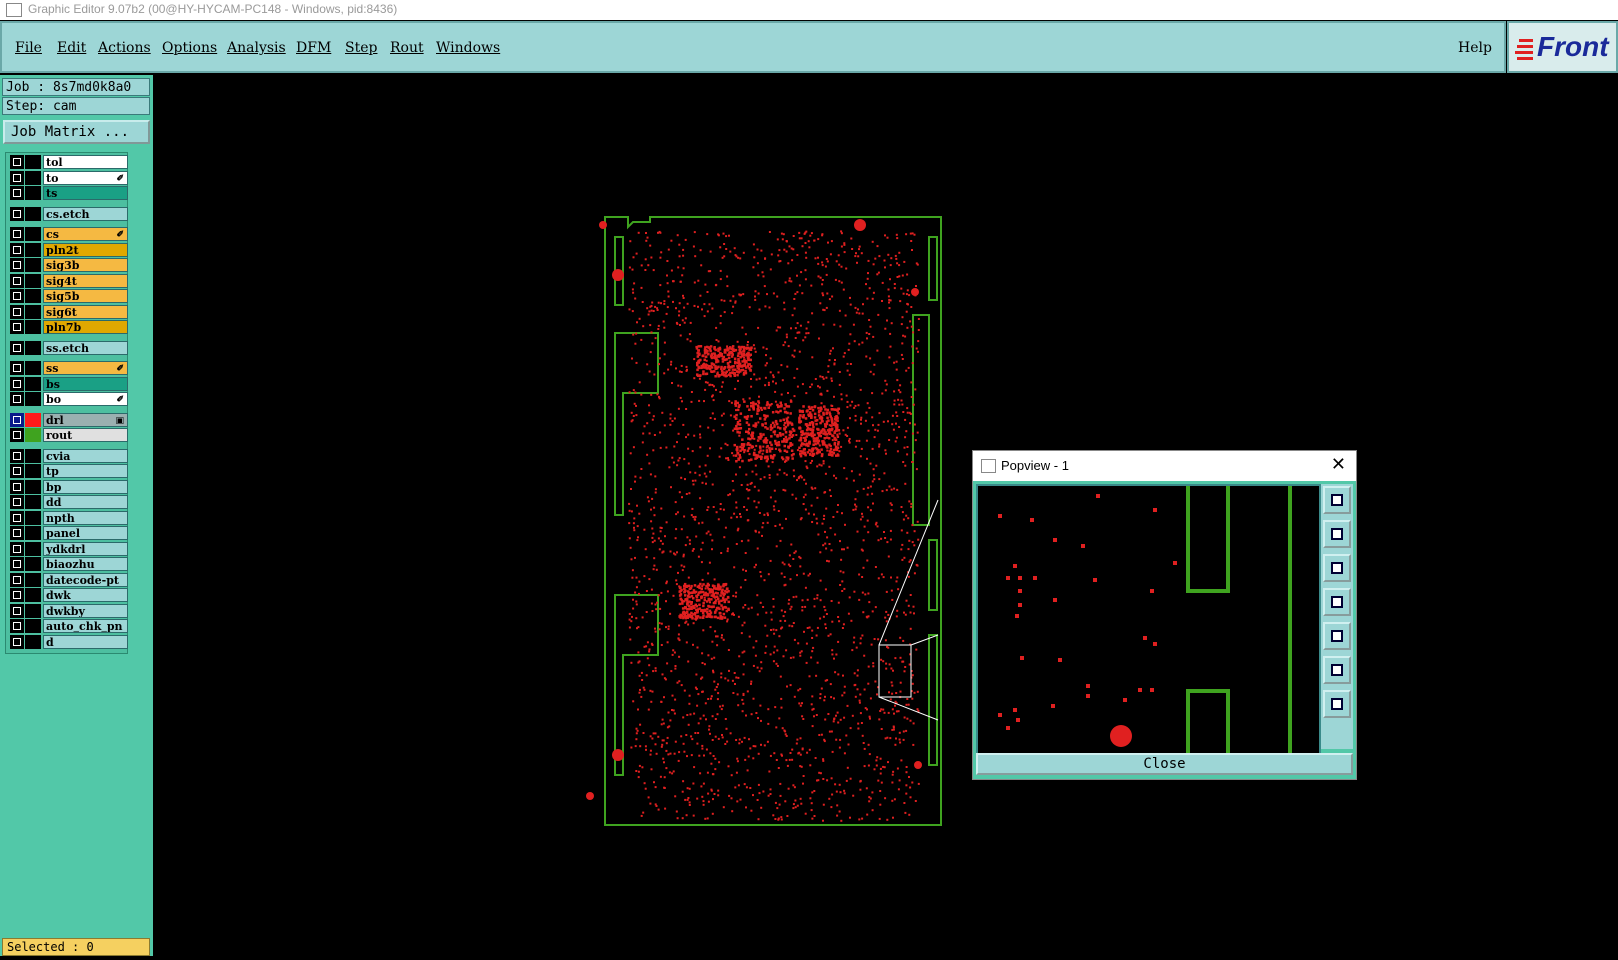 The height and width of the screenshot is (960, 1618). Describe the element at coordinates (28, 48) in the screenshot. I see `menu-file: File` at that location.